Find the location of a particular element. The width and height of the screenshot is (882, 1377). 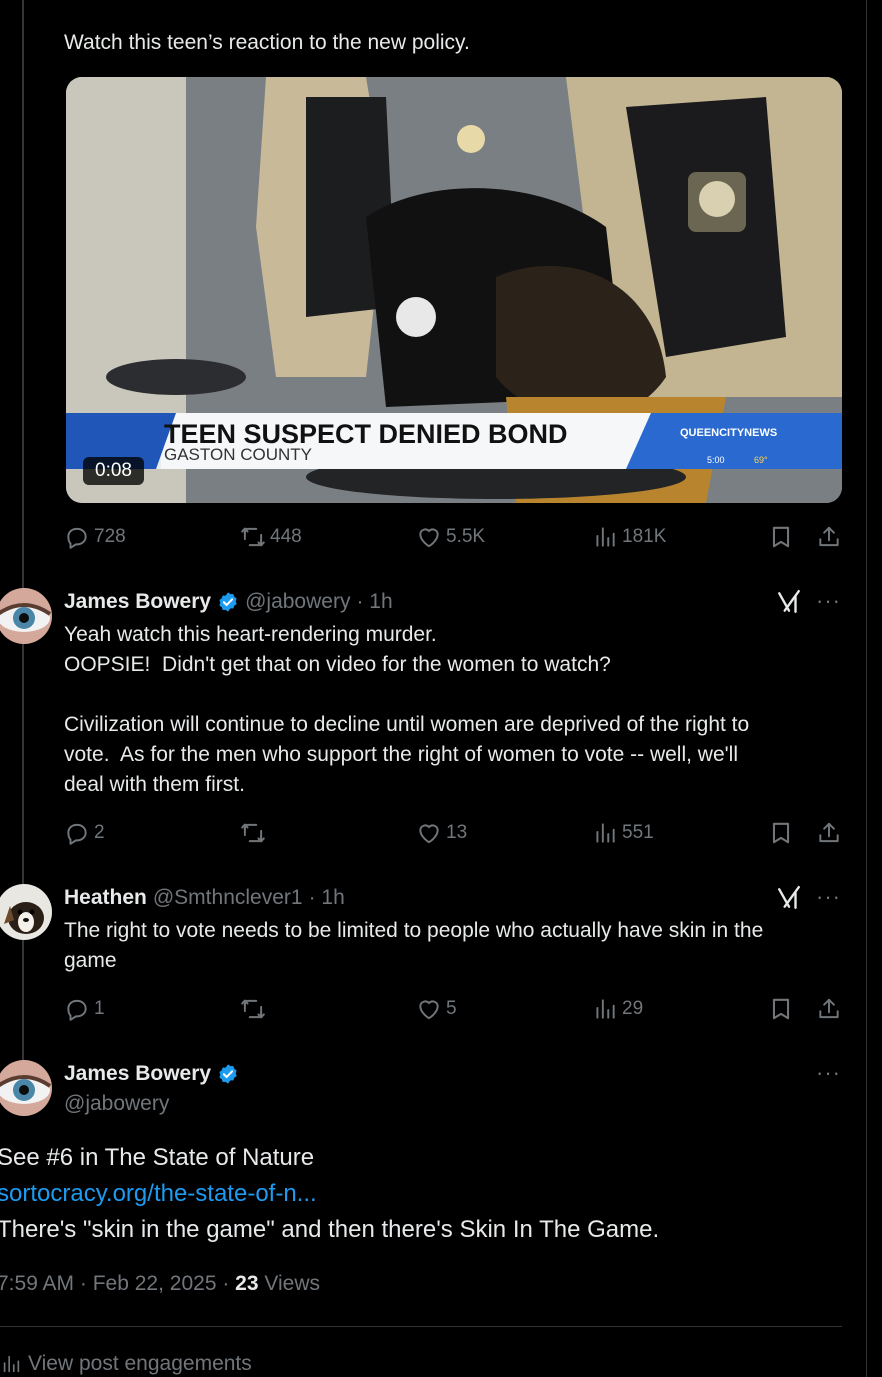

author-name-row: James Bowery is located at coordinates (151, 1074).